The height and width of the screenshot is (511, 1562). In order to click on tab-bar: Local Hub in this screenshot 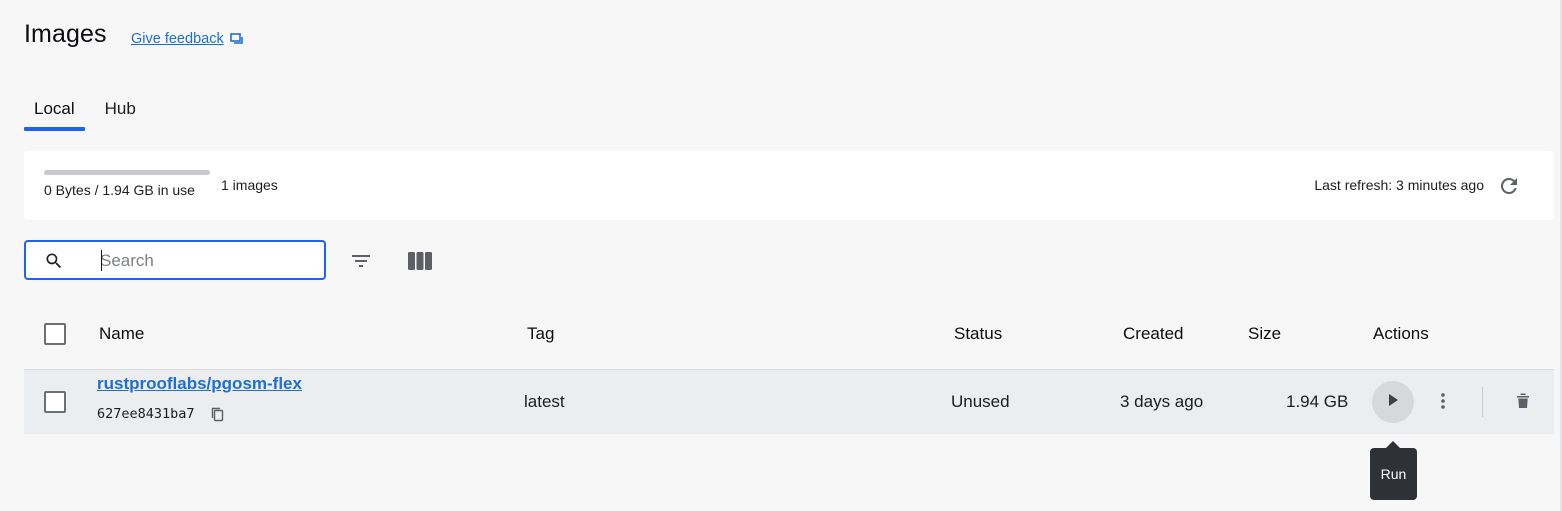, I will do `click(85, 113)`.